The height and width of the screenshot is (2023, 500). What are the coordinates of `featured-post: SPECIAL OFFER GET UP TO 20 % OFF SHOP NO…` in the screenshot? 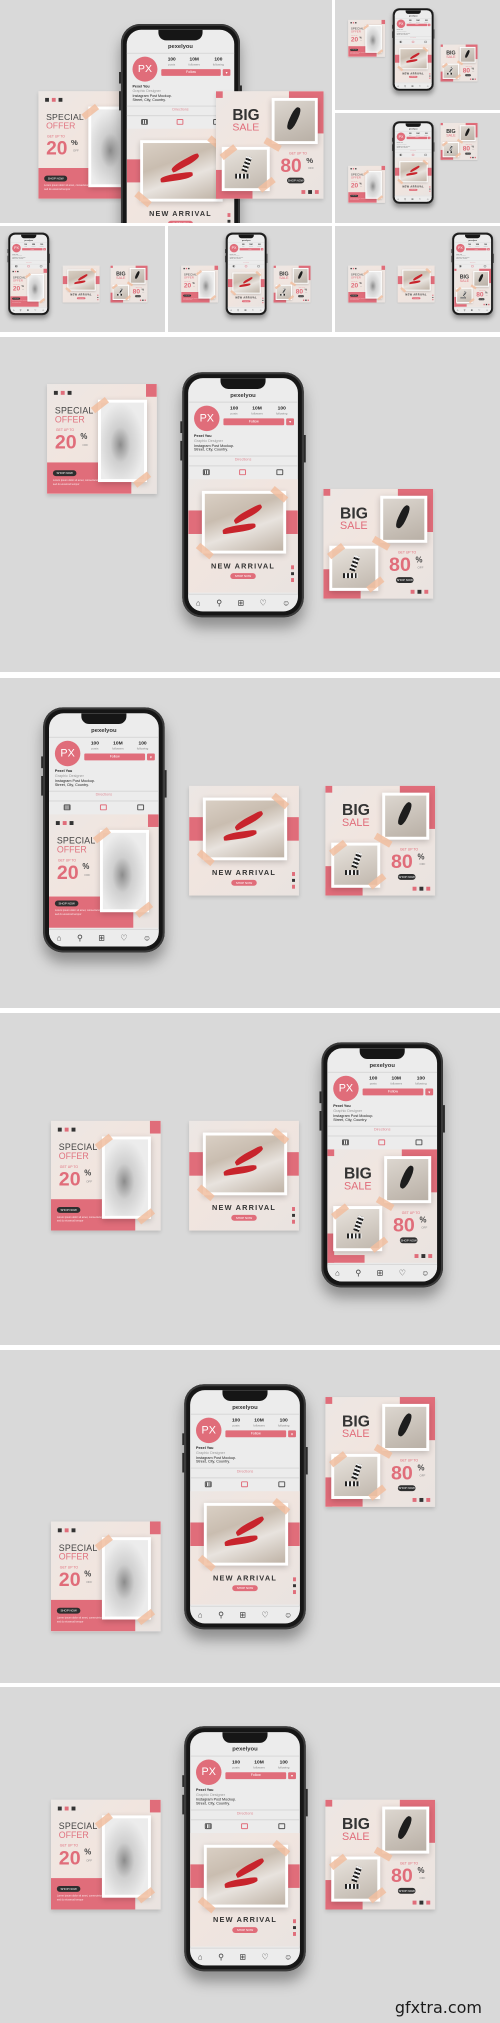 It's located at (29, 287).